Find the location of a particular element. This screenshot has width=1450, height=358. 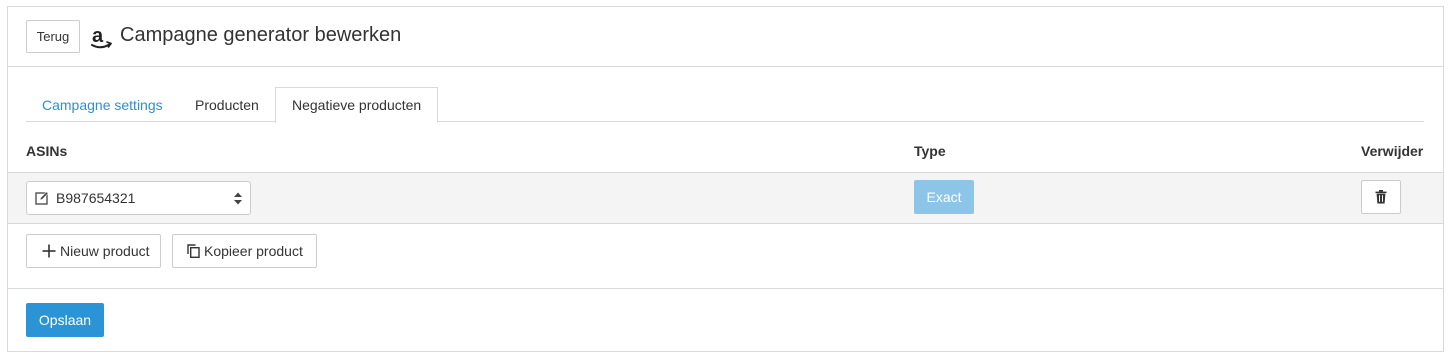

column-header-asins: ASINs is located at coordinates (47, 151).